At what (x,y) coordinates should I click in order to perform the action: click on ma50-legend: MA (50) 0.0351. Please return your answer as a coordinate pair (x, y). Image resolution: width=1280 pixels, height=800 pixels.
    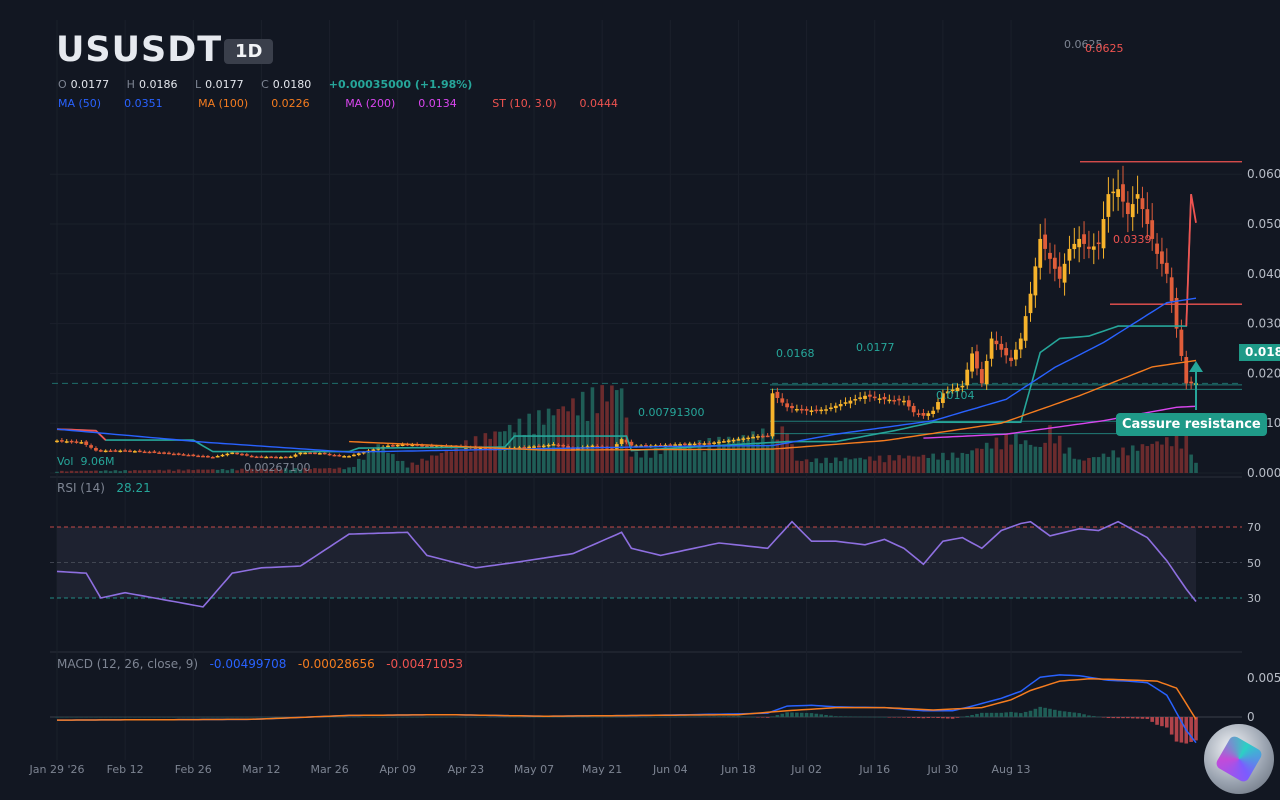
    Looking at the image, I should click on (118, 103).